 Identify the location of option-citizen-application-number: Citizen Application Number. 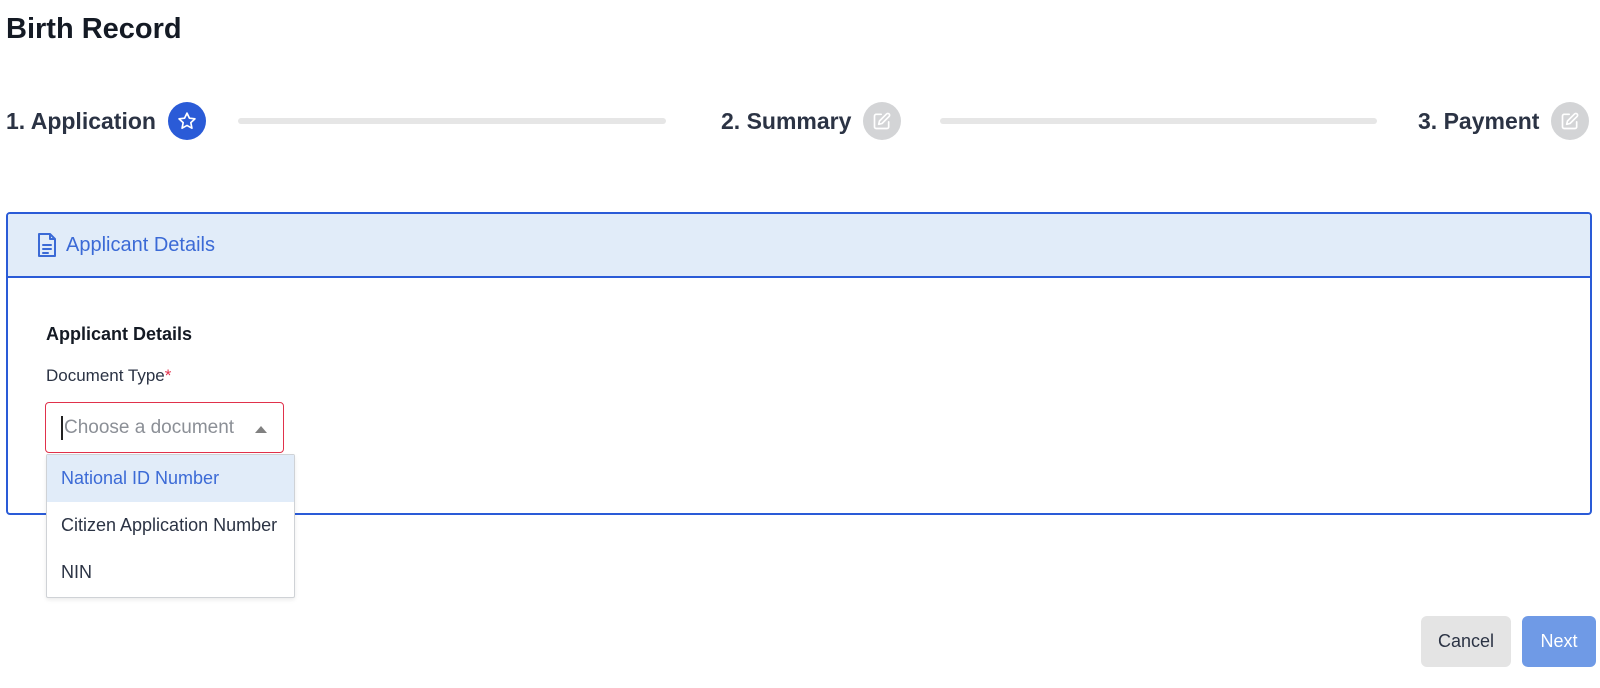
(170, 525).